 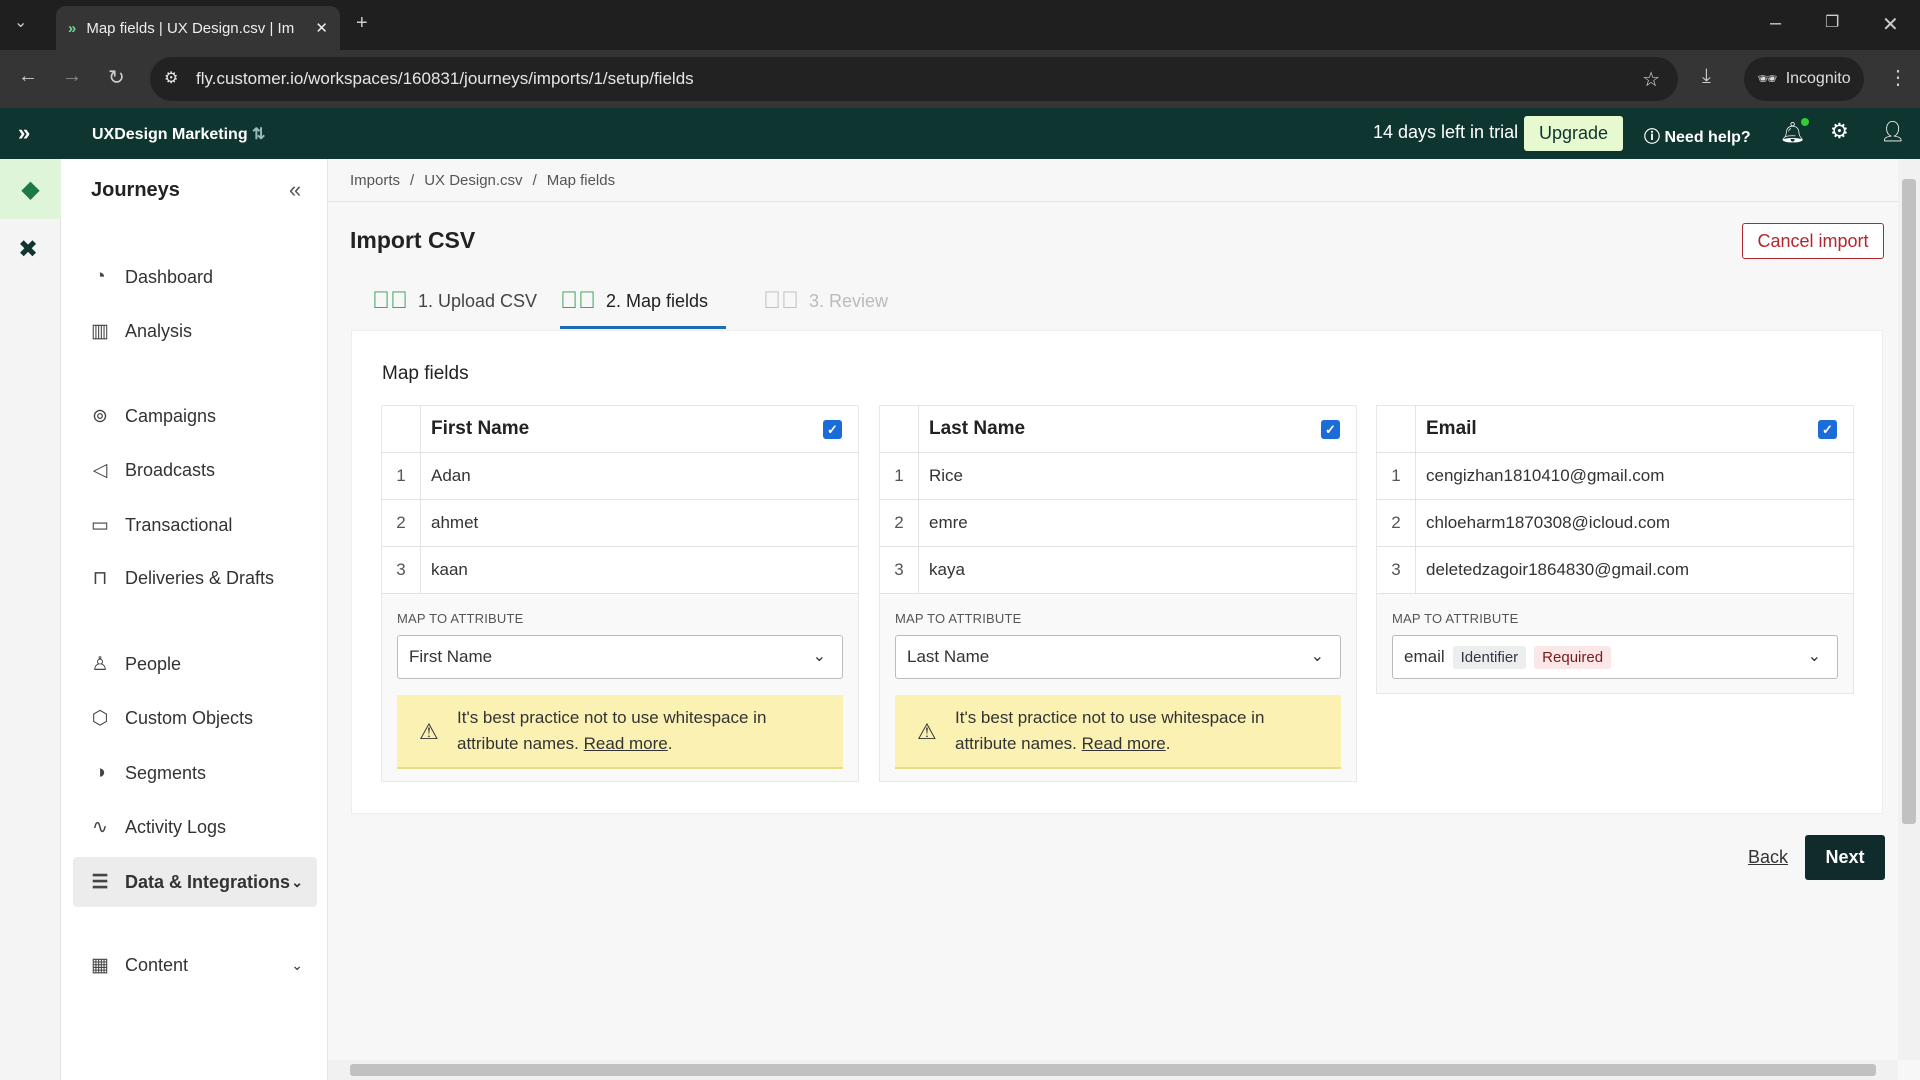 I want to click on attribute-select: First Name ⌄, so click(x=620, y=657).